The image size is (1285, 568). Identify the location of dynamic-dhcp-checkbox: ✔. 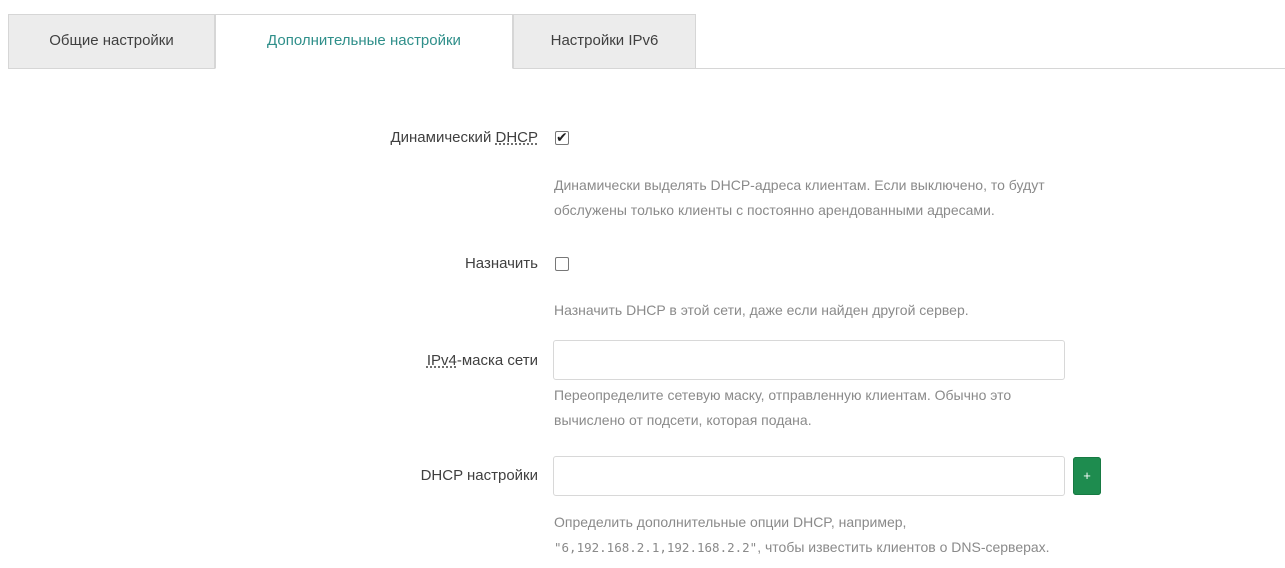
(562, 137).